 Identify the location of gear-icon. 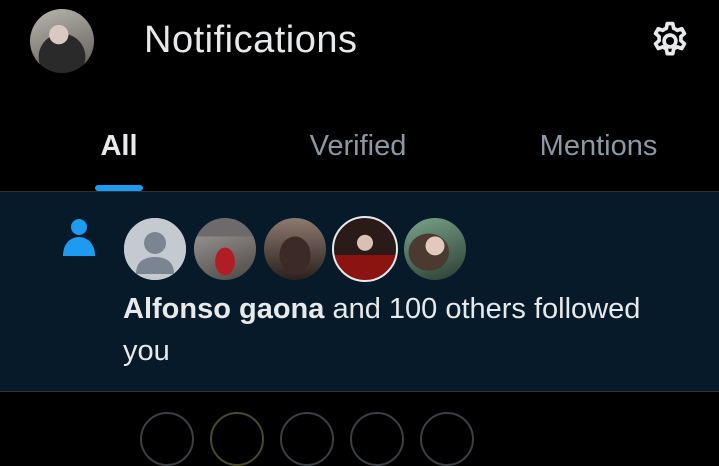
(670, 41).